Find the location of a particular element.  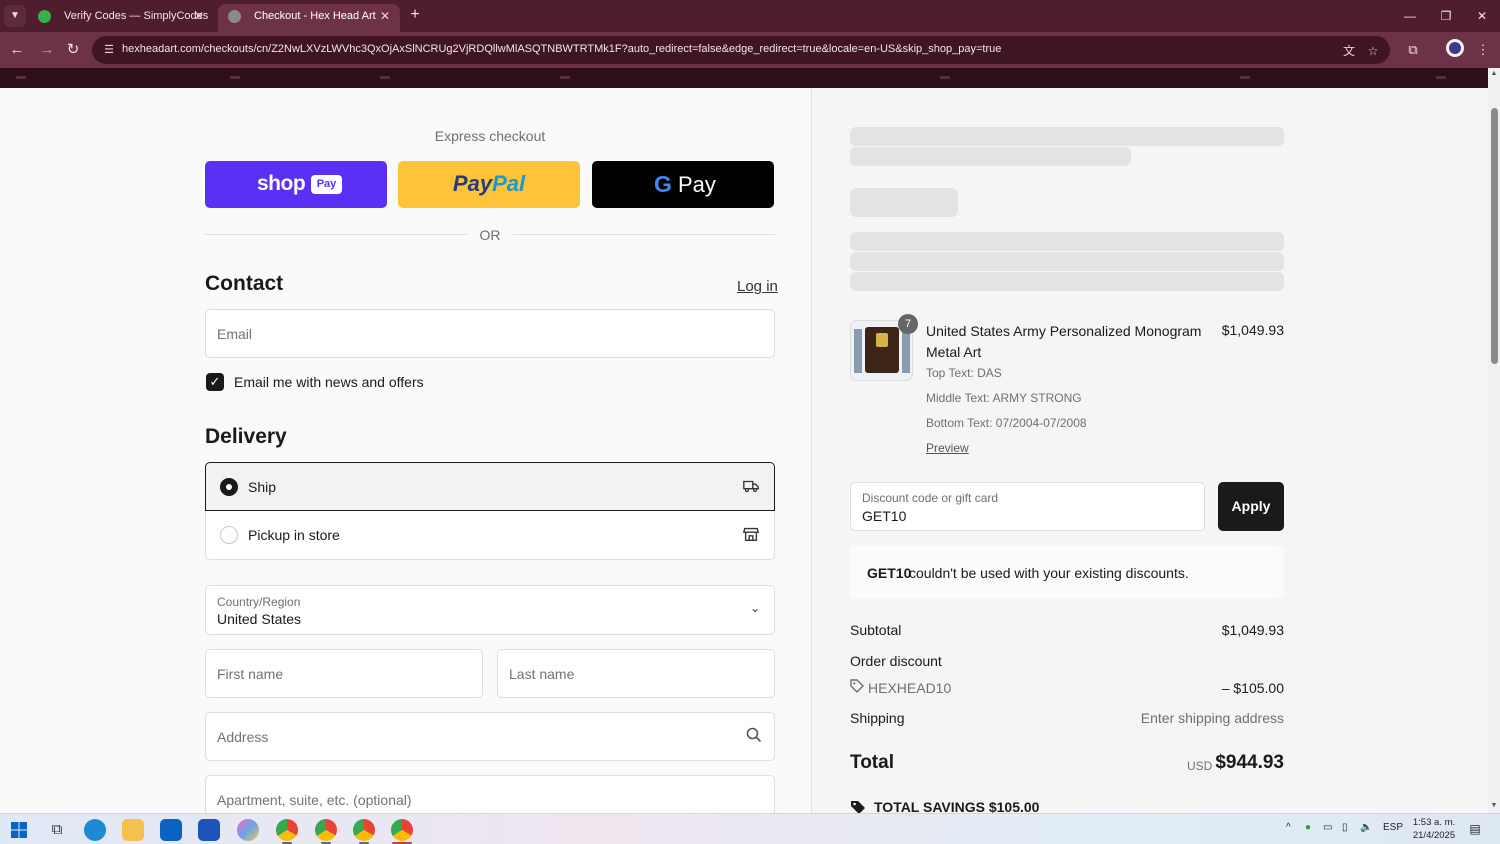

subtotal-value: $1,049.93 is located at coordinates (1252, 630).